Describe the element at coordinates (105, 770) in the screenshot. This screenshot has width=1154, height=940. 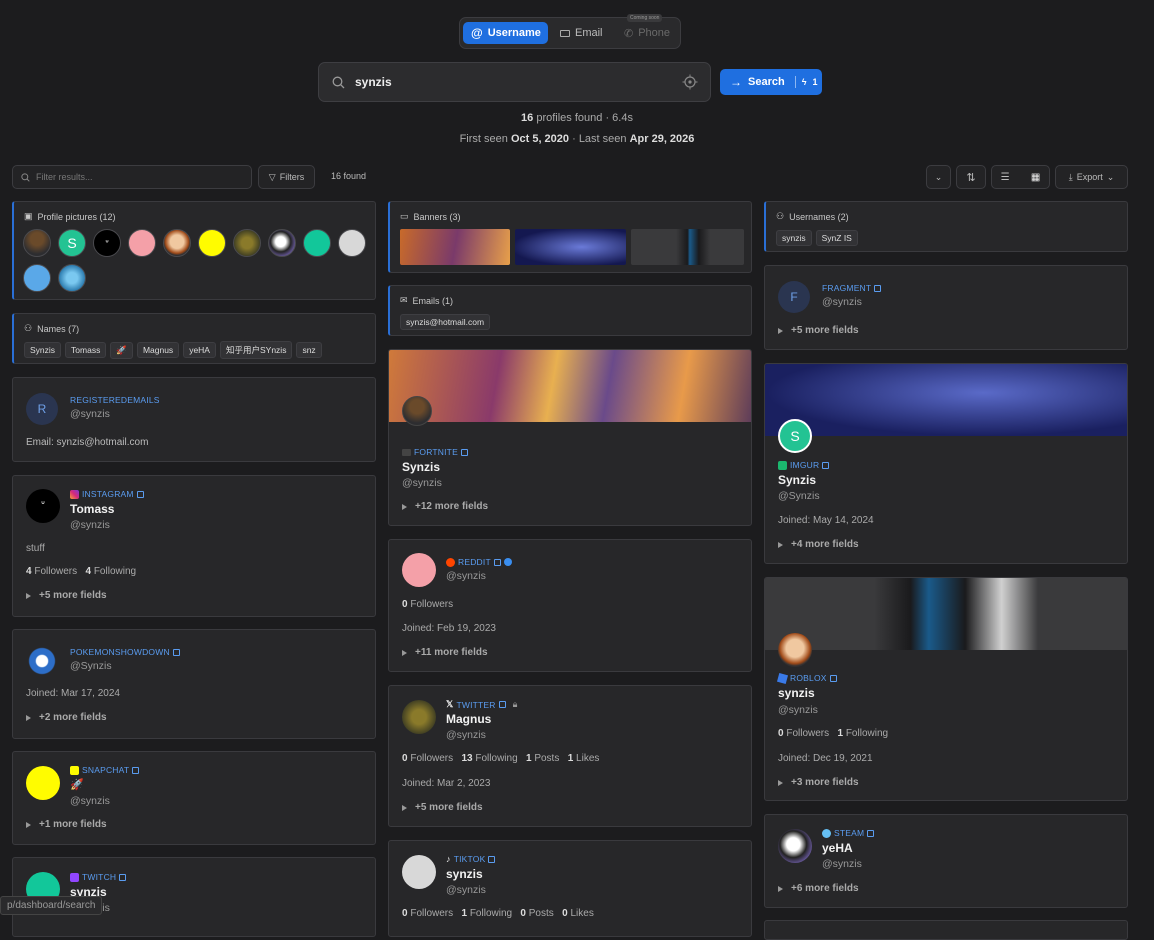
I see `platform-label: SNAPCHAT` at that location.